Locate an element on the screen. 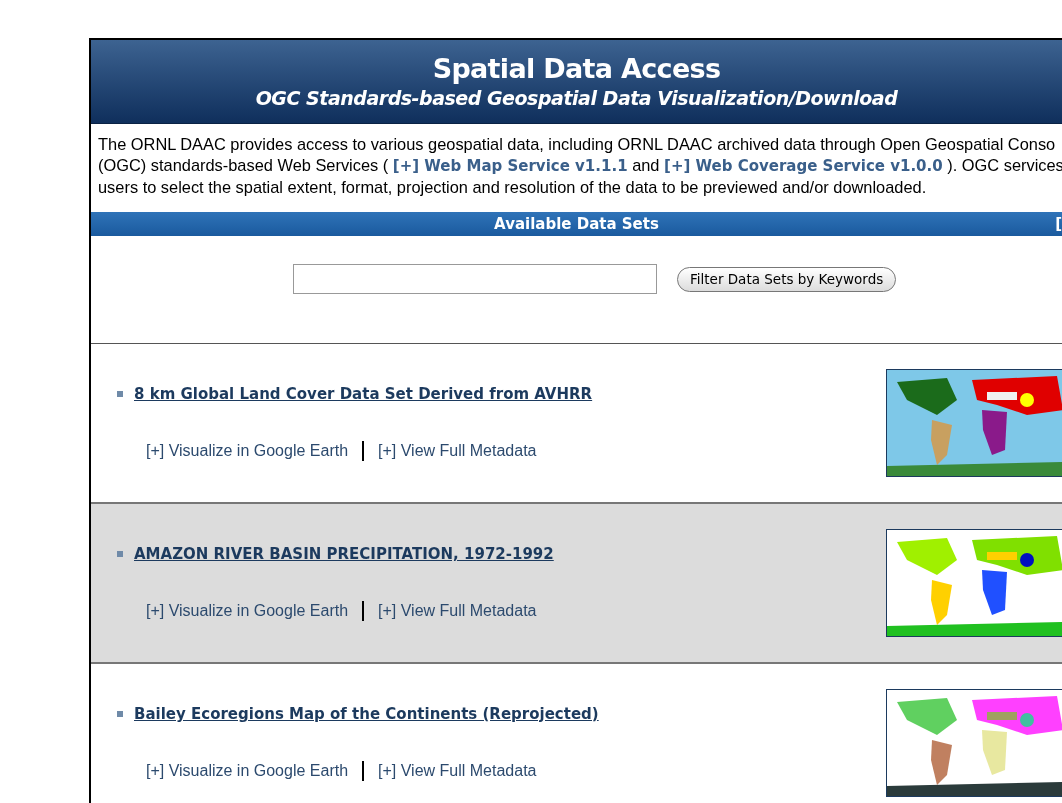 This screenshot has height=803, width=1062. intro-text: (OGC) standards-based Web Services ( is located at coordinates (244, 165).